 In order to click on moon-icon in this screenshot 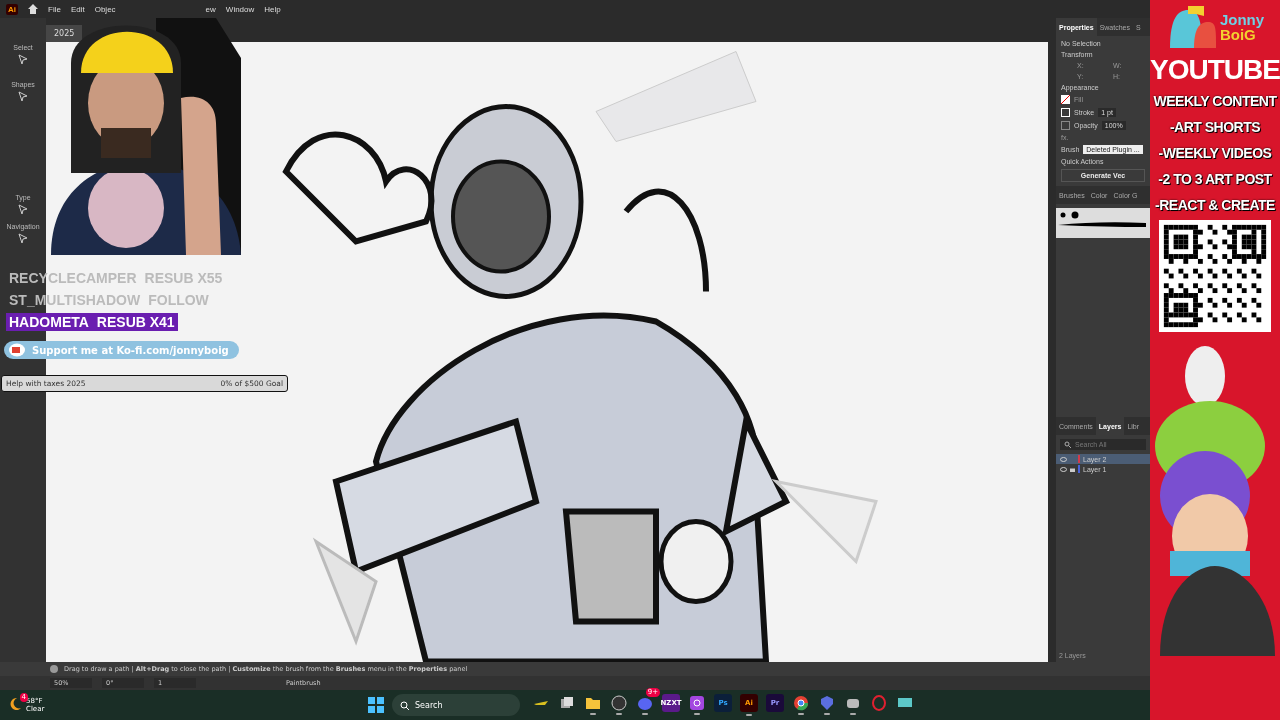, I will do `click(15, 704)`.